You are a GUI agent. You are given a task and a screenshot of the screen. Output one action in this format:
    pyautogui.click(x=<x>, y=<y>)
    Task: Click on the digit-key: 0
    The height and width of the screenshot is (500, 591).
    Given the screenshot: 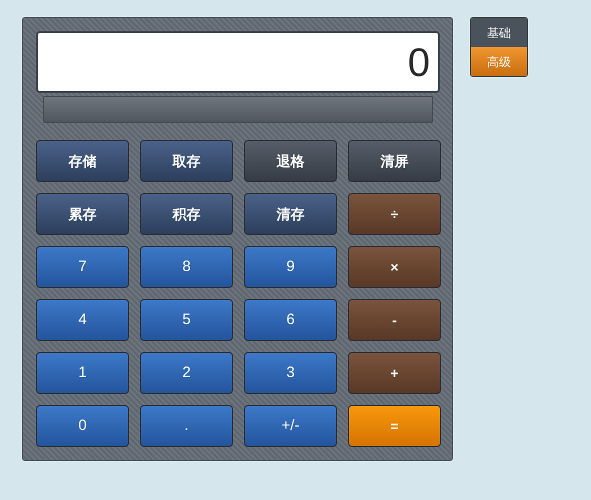 What is the action you would take?
    pyautogui.click(x=82, y=426)
    